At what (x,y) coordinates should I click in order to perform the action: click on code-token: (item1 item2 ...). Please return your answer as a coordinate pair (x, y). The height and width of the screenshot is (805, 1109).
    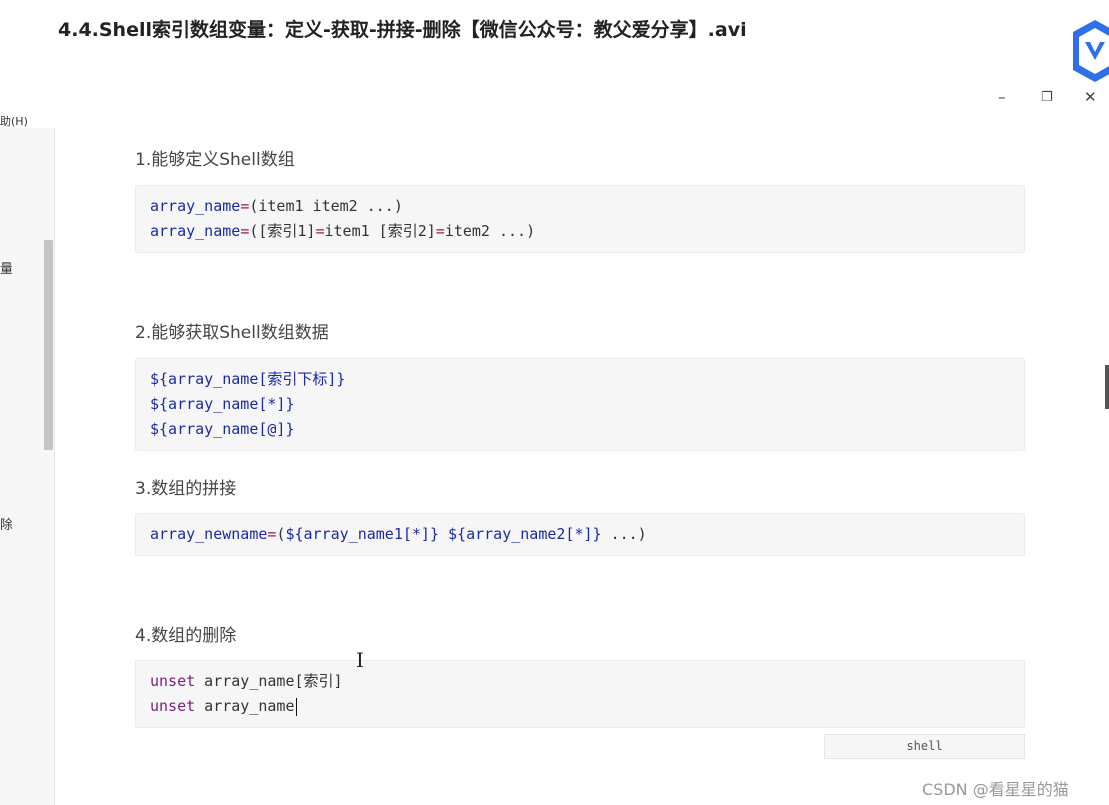
    Looking at the image, I should click on (326, 206).